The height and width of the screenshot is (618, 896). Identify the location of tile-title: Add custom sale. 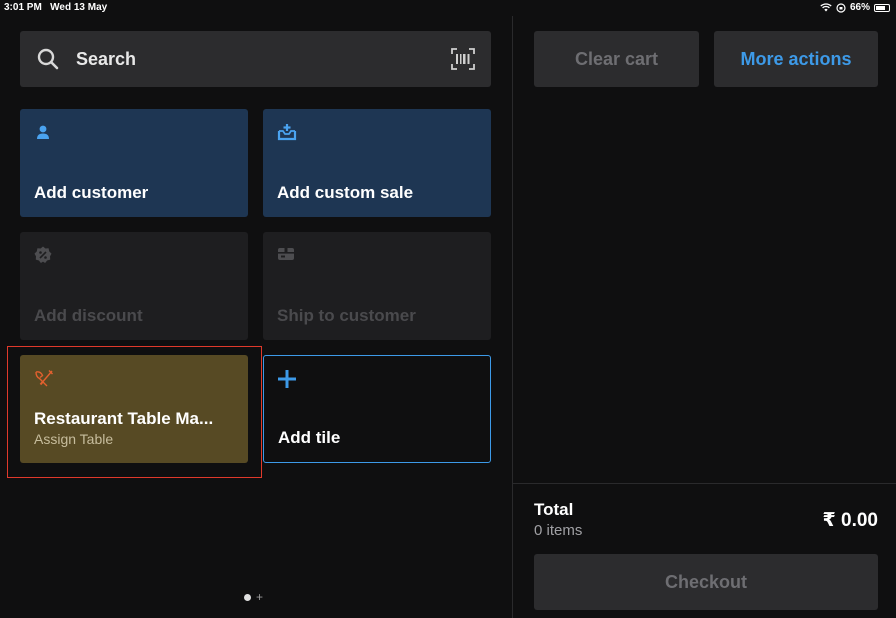
(345, 192).